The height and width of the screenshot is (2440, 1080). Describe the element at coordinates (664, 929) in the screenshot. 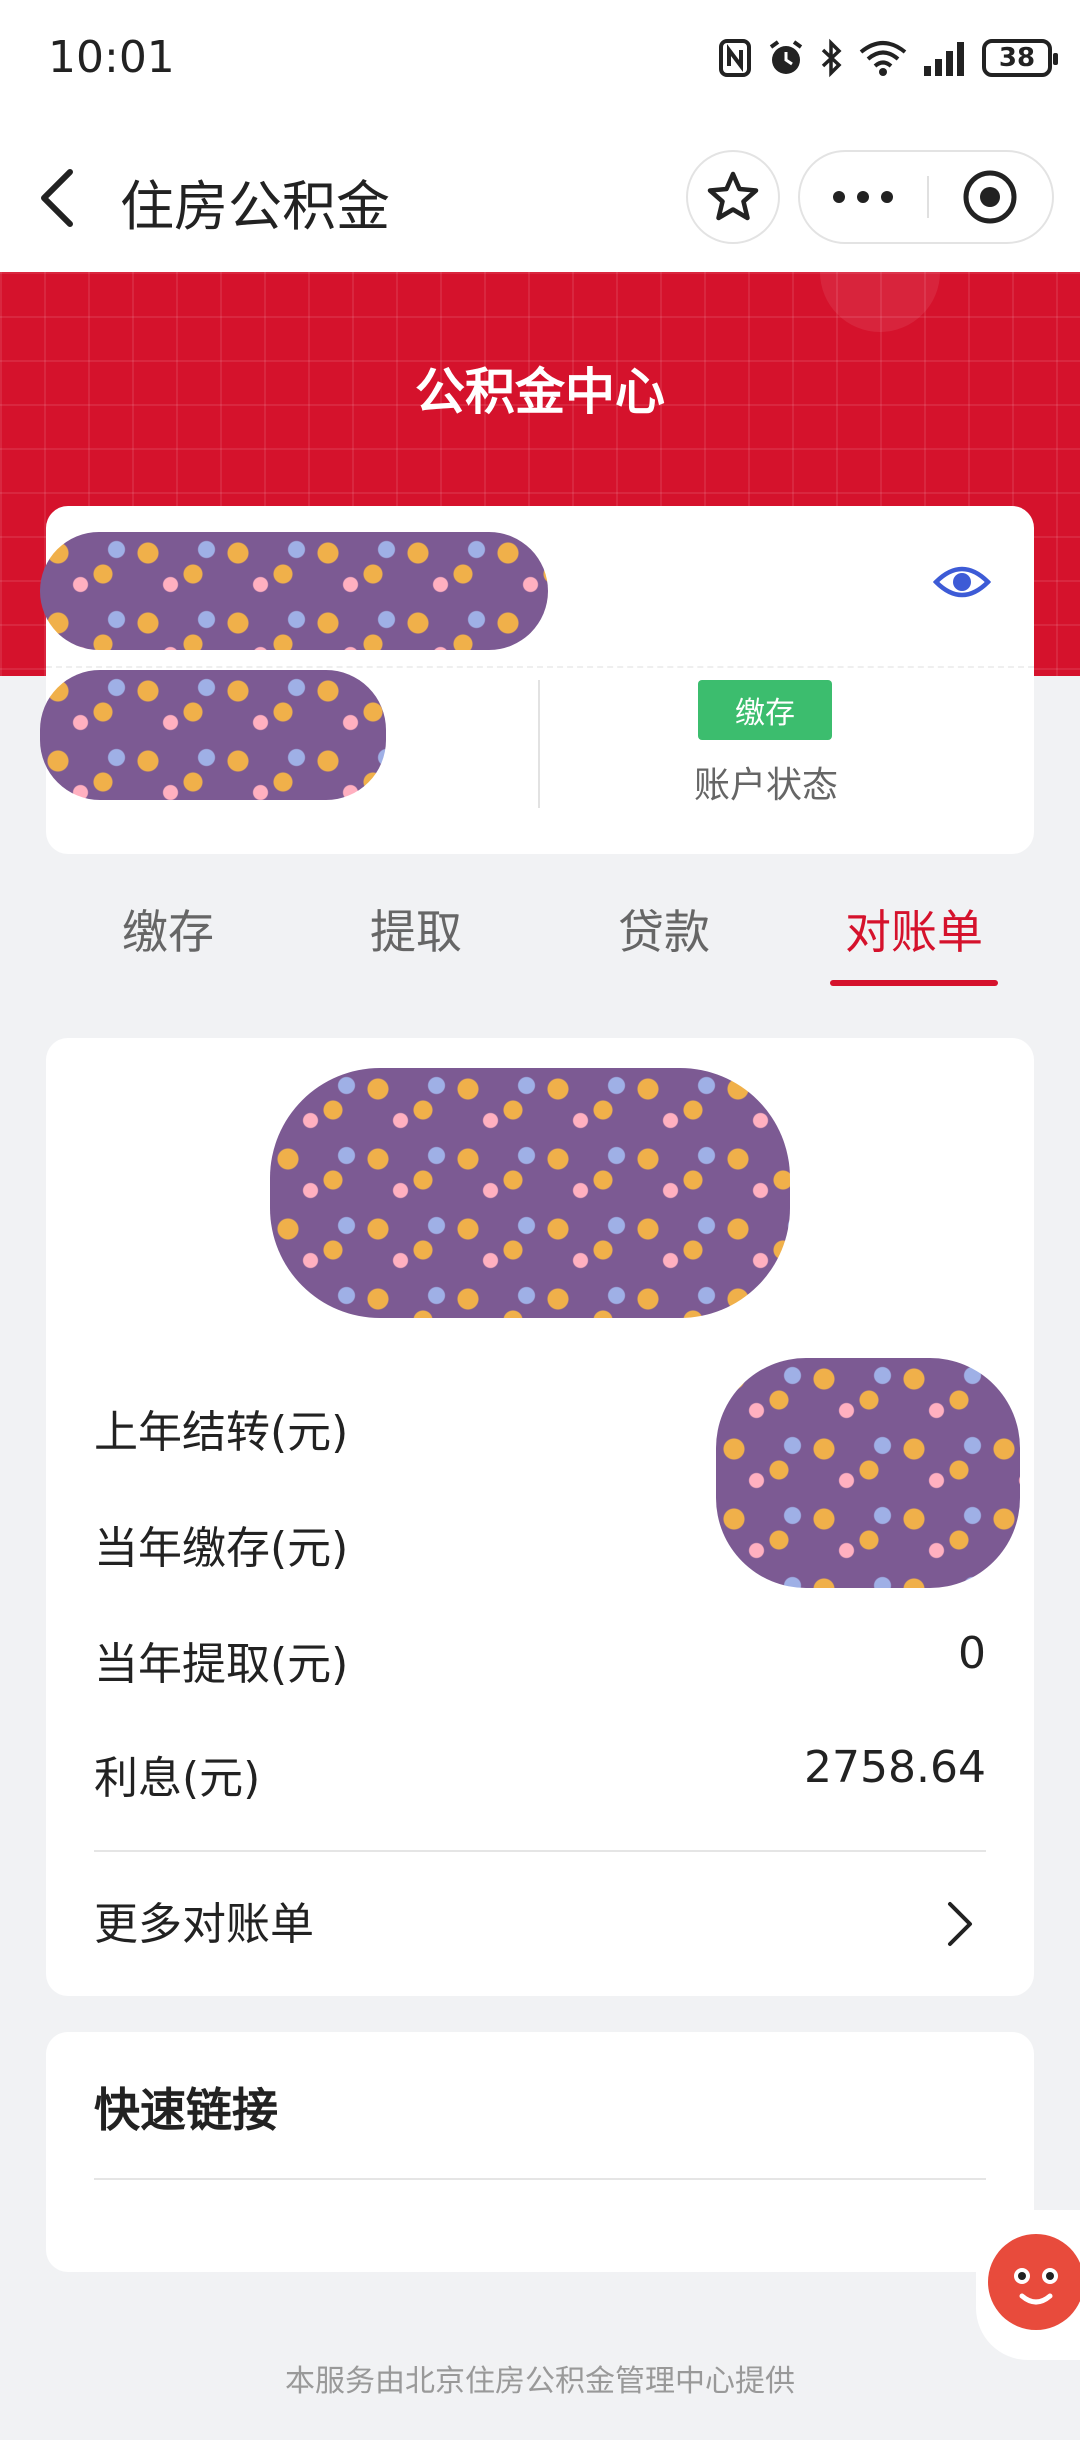

I see `tab-loan: 贷款` at that location.